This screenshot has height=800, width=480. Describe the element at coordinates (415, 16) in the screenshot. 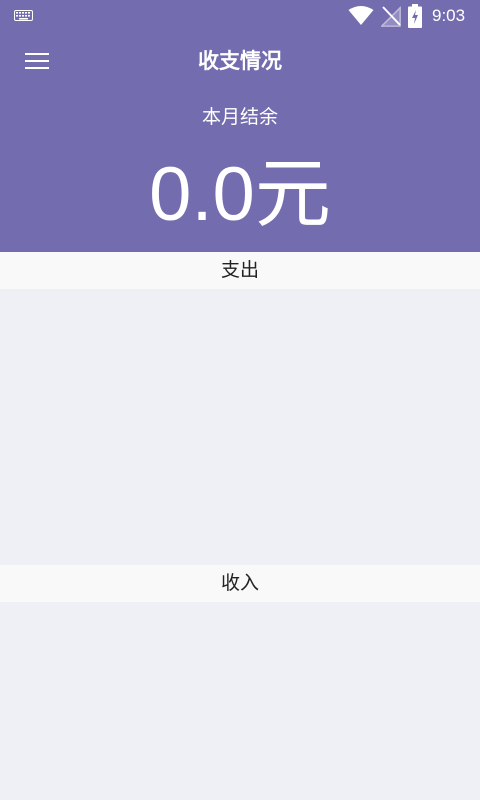

I see `battery-charging-icon` at that location.